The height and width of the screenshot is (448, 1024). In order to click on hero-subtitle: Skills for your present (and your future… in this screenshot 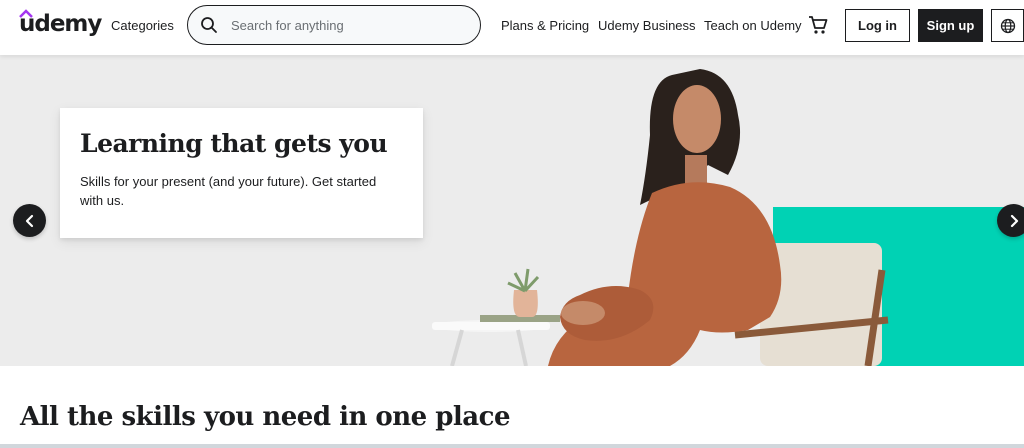, I will do `click(228, 191)`.